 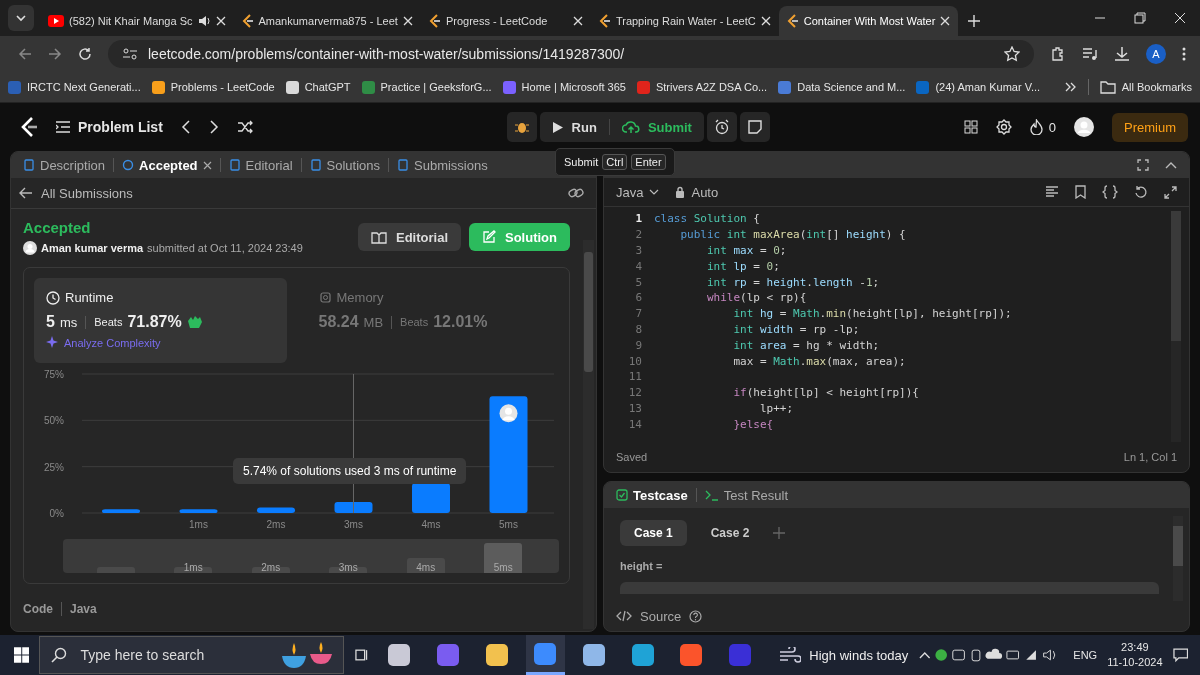 What do you see at coordinates (564, 87) in the screenshot?
I see `bookmark: Home | Microsoft 365` at bounding box center [564, 87].